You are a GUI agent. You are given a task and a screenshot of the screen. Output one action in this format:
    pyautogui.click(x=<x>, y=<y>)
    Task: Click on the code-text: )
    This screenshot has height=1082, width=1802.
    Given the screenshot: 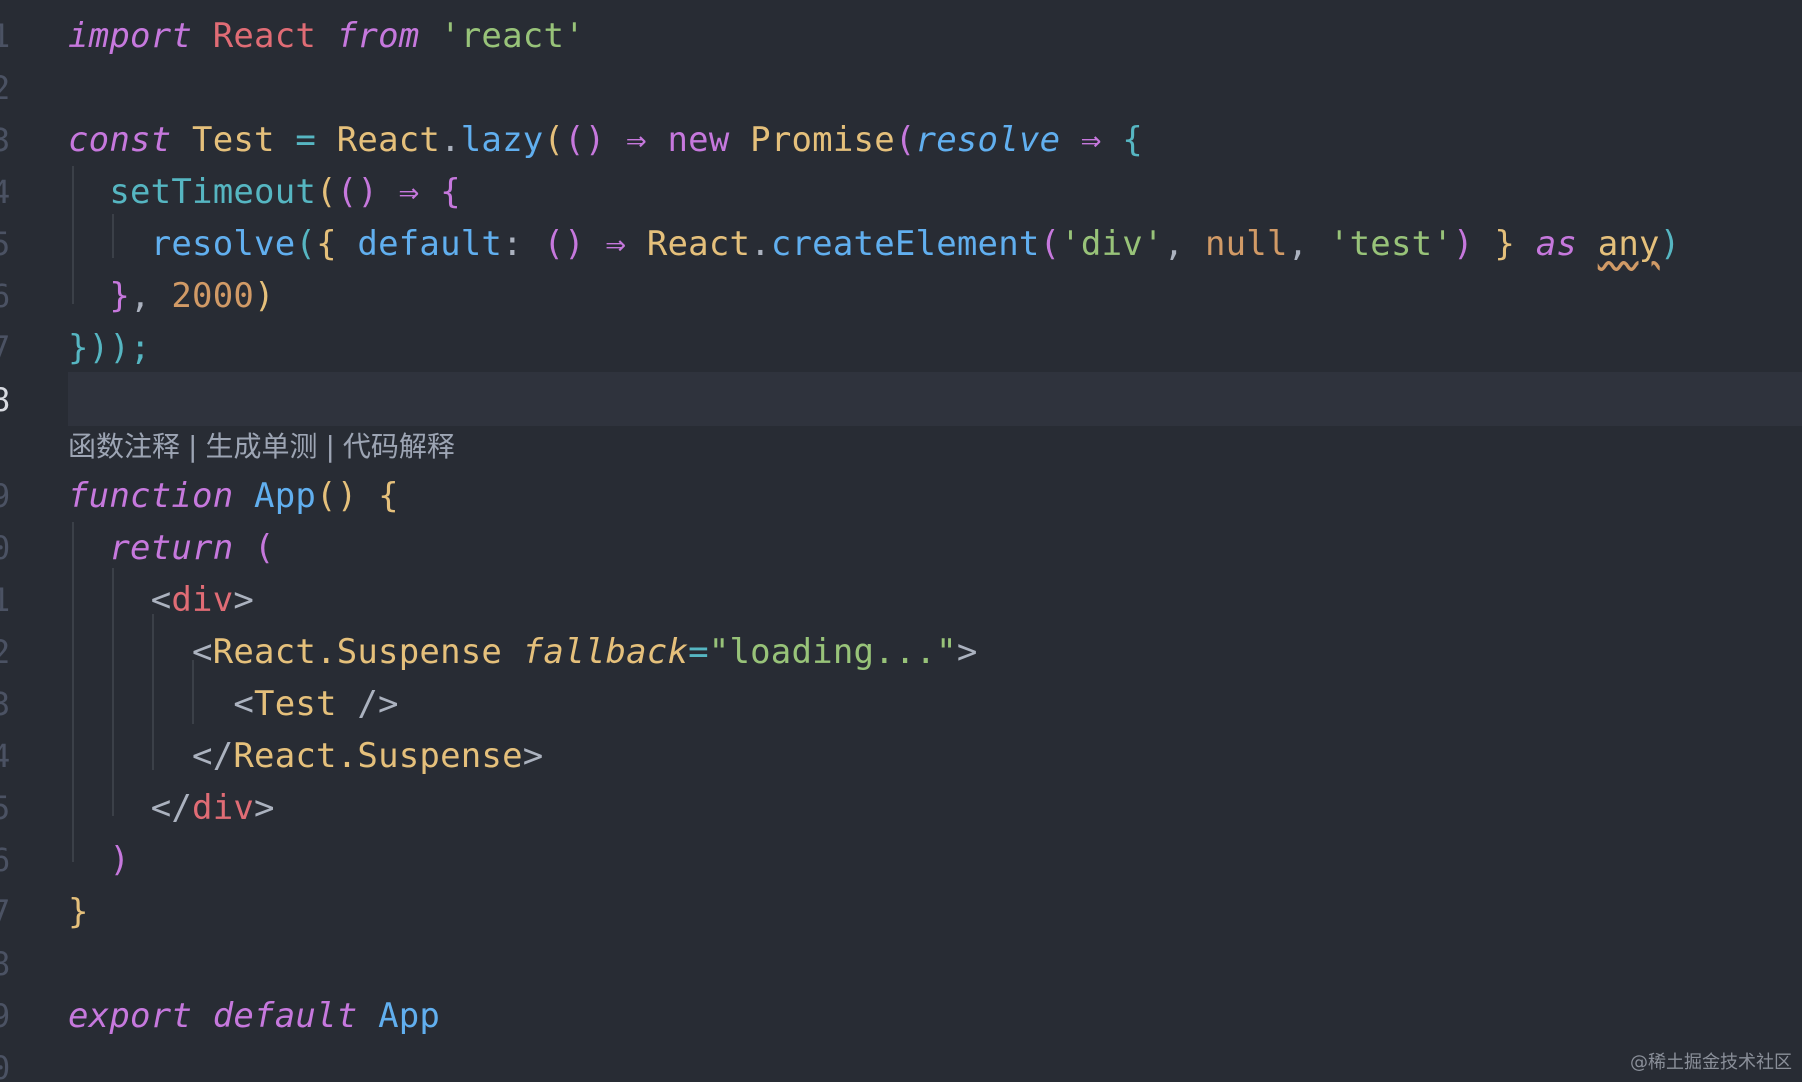 What is the action you would take?
    pyautogui.click(x=120, y=860)
    